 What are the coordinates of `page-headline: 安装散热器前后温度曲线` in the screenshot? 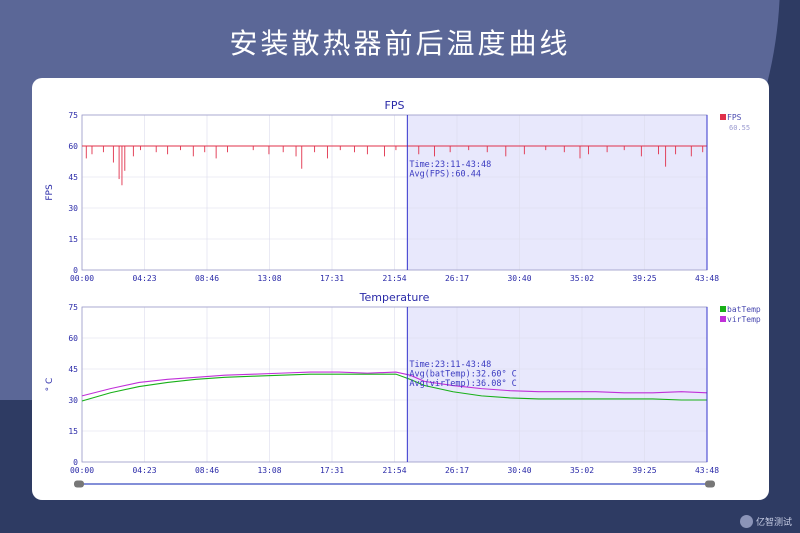 It's located at (400, 43).